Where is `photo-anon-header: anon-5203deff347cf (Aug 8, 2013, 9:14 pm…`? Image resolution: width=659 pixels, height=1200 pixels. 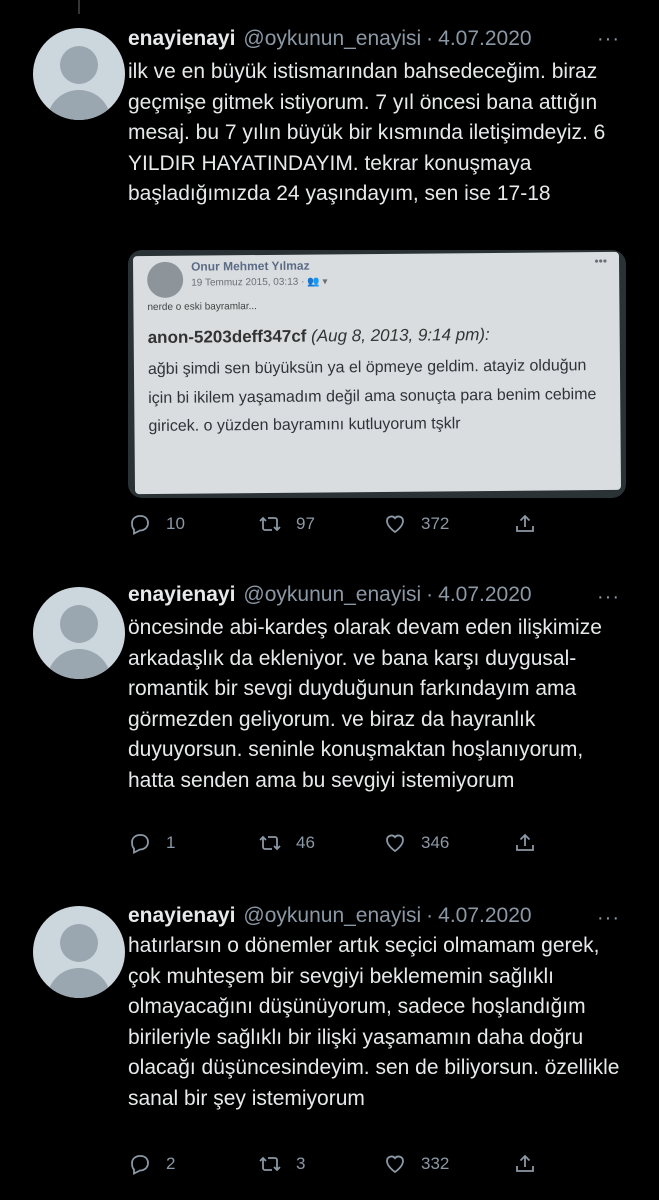 photo-anon-header: anon-5203deff347cf (Aug 8, 2013, 9:14 pm… is located at coordinates (319, 336).